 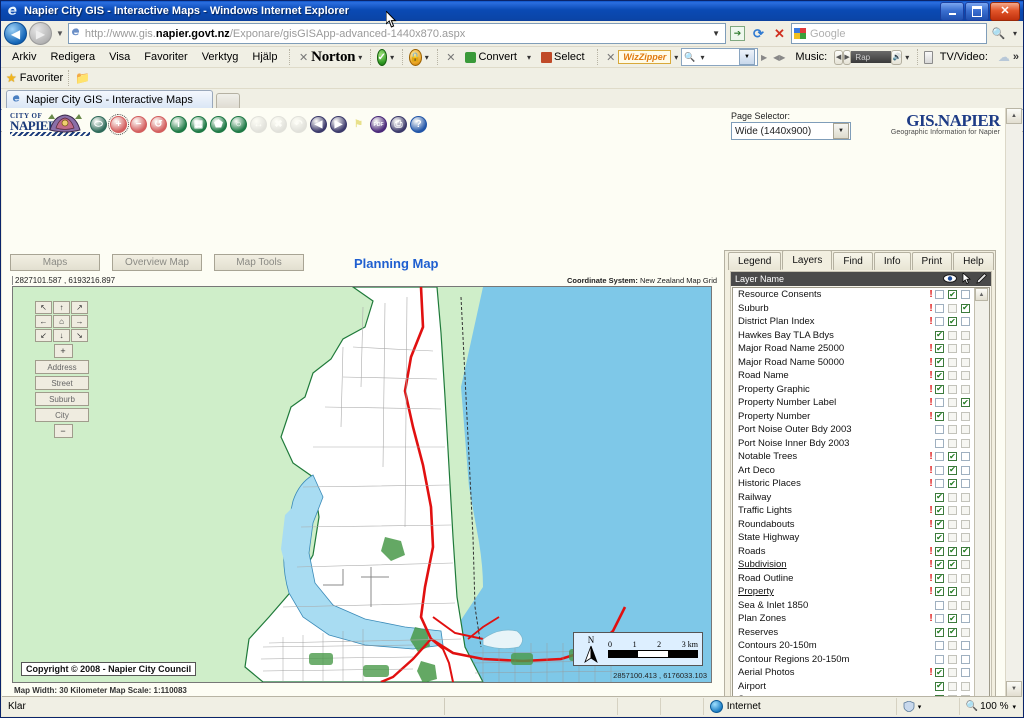 I want to click on layer-row: Road Name!, so click(x=853, y=376).